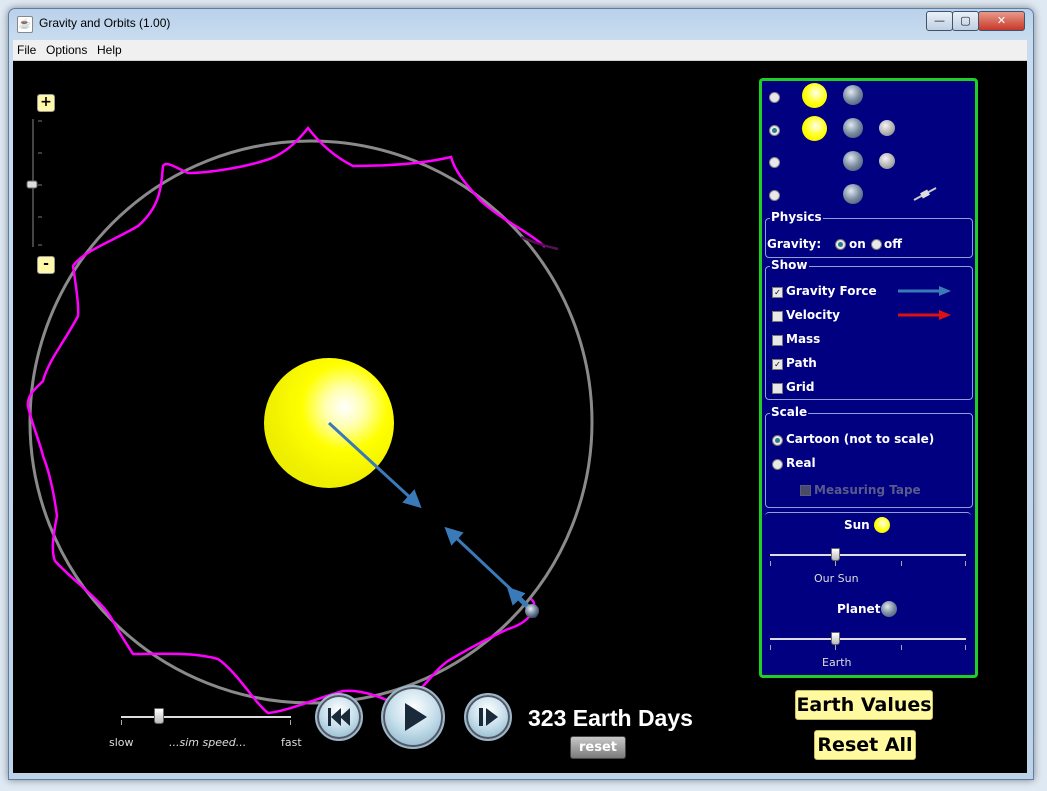  Describe the element at coordinates (26, 50) in the screenshot. I see `menu-file: File` at that location.